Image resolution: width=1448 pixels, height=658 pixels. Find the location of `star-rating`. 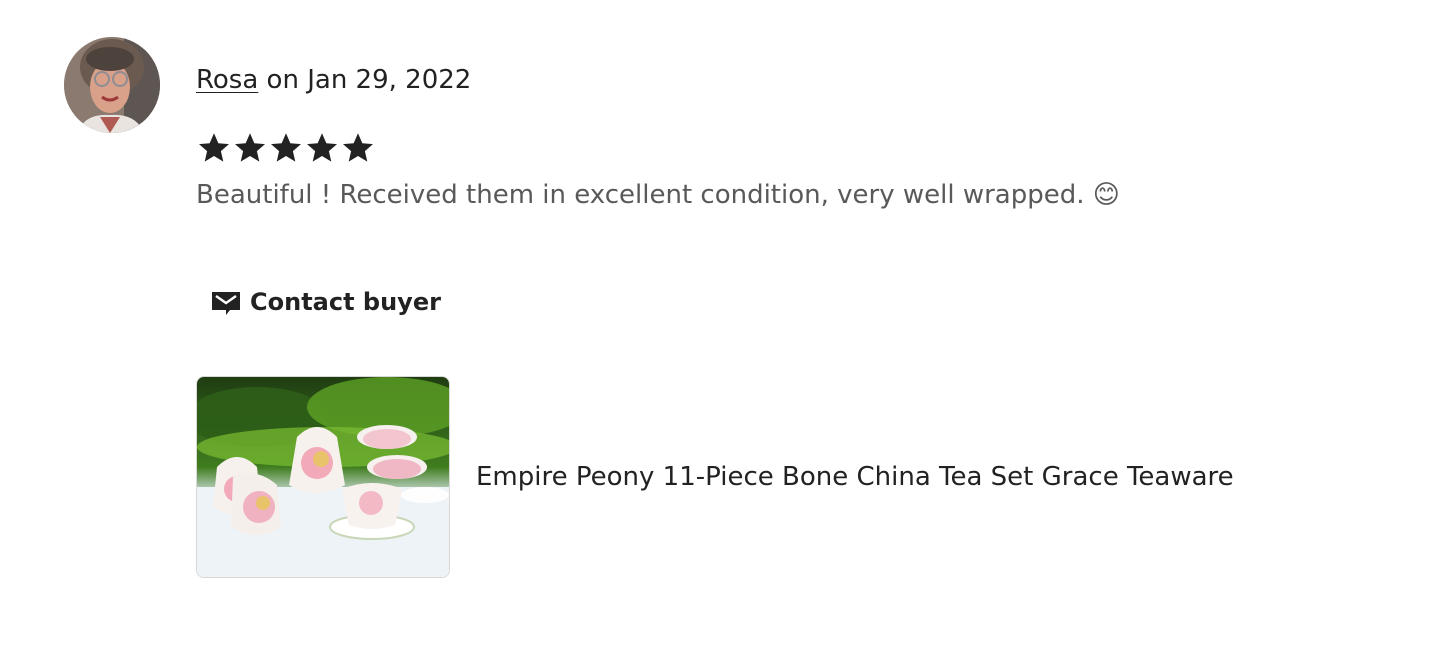

star-rating is located at coordinates (286, 148).